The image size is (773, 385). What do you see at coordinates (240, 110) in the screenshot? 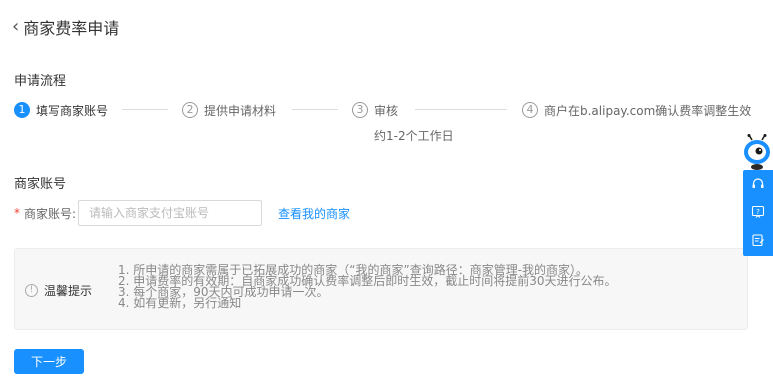
I see `step-label-2: 提供申请材料` at bounding box center [240, 110].